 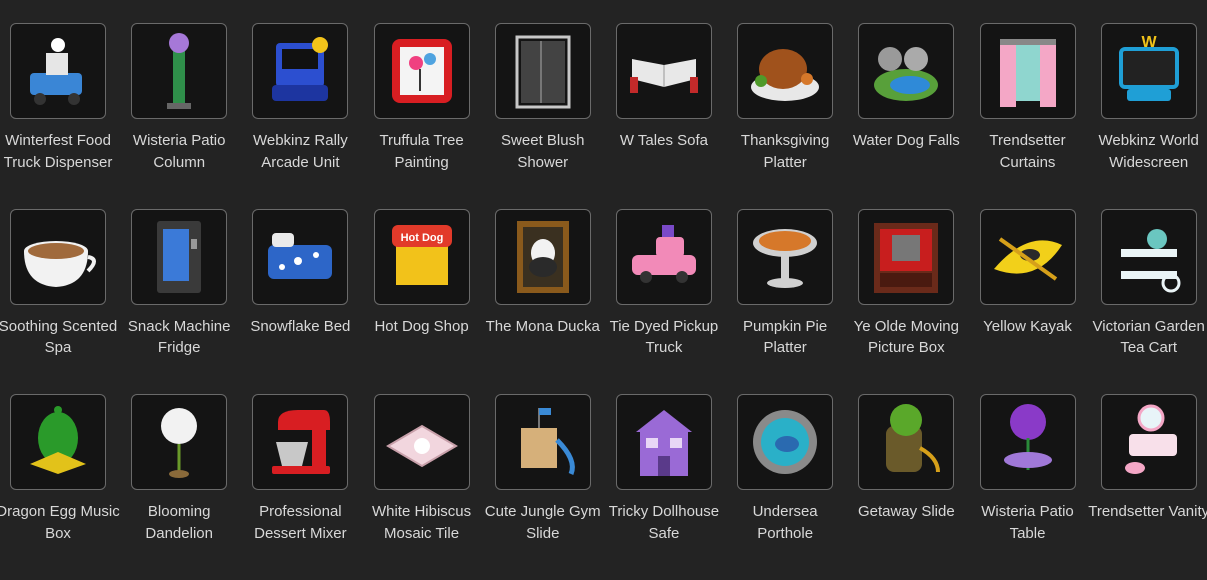 I want to click on item-tile: Webkinz Rally Arcade Unit, so click(x=300, y=116).